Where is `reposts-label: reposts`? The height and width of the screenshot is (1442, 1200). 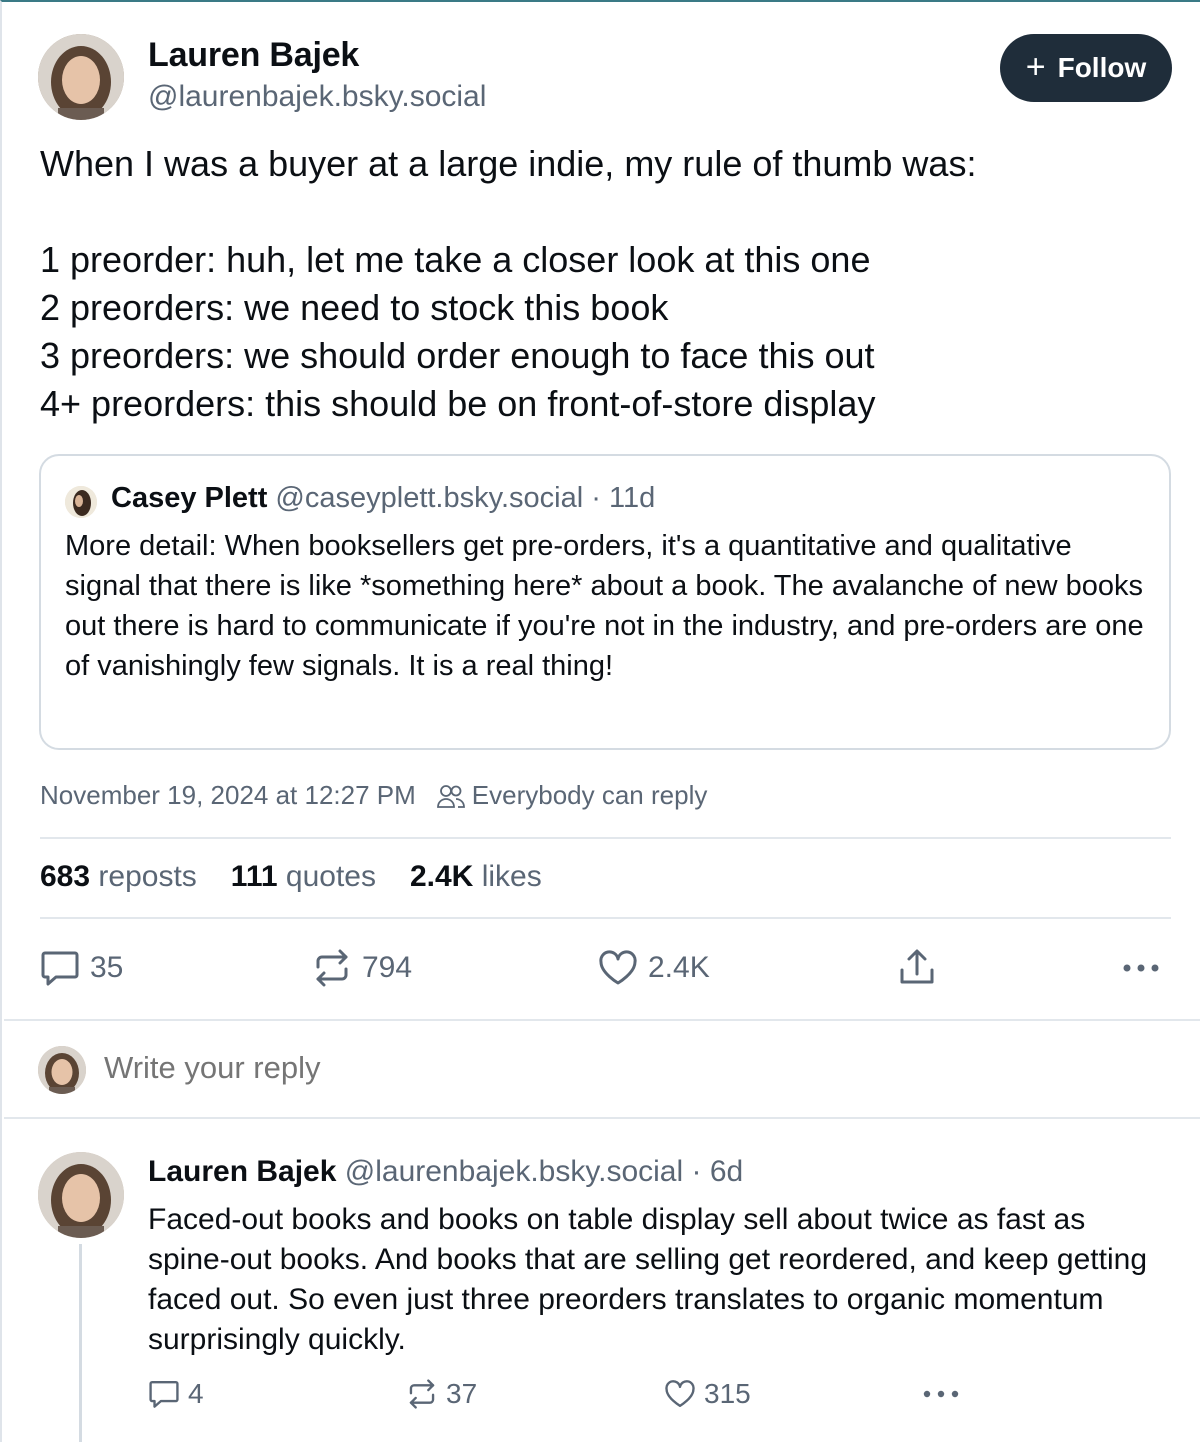 reposts-label: reposts is located at coordinates (147, 876).